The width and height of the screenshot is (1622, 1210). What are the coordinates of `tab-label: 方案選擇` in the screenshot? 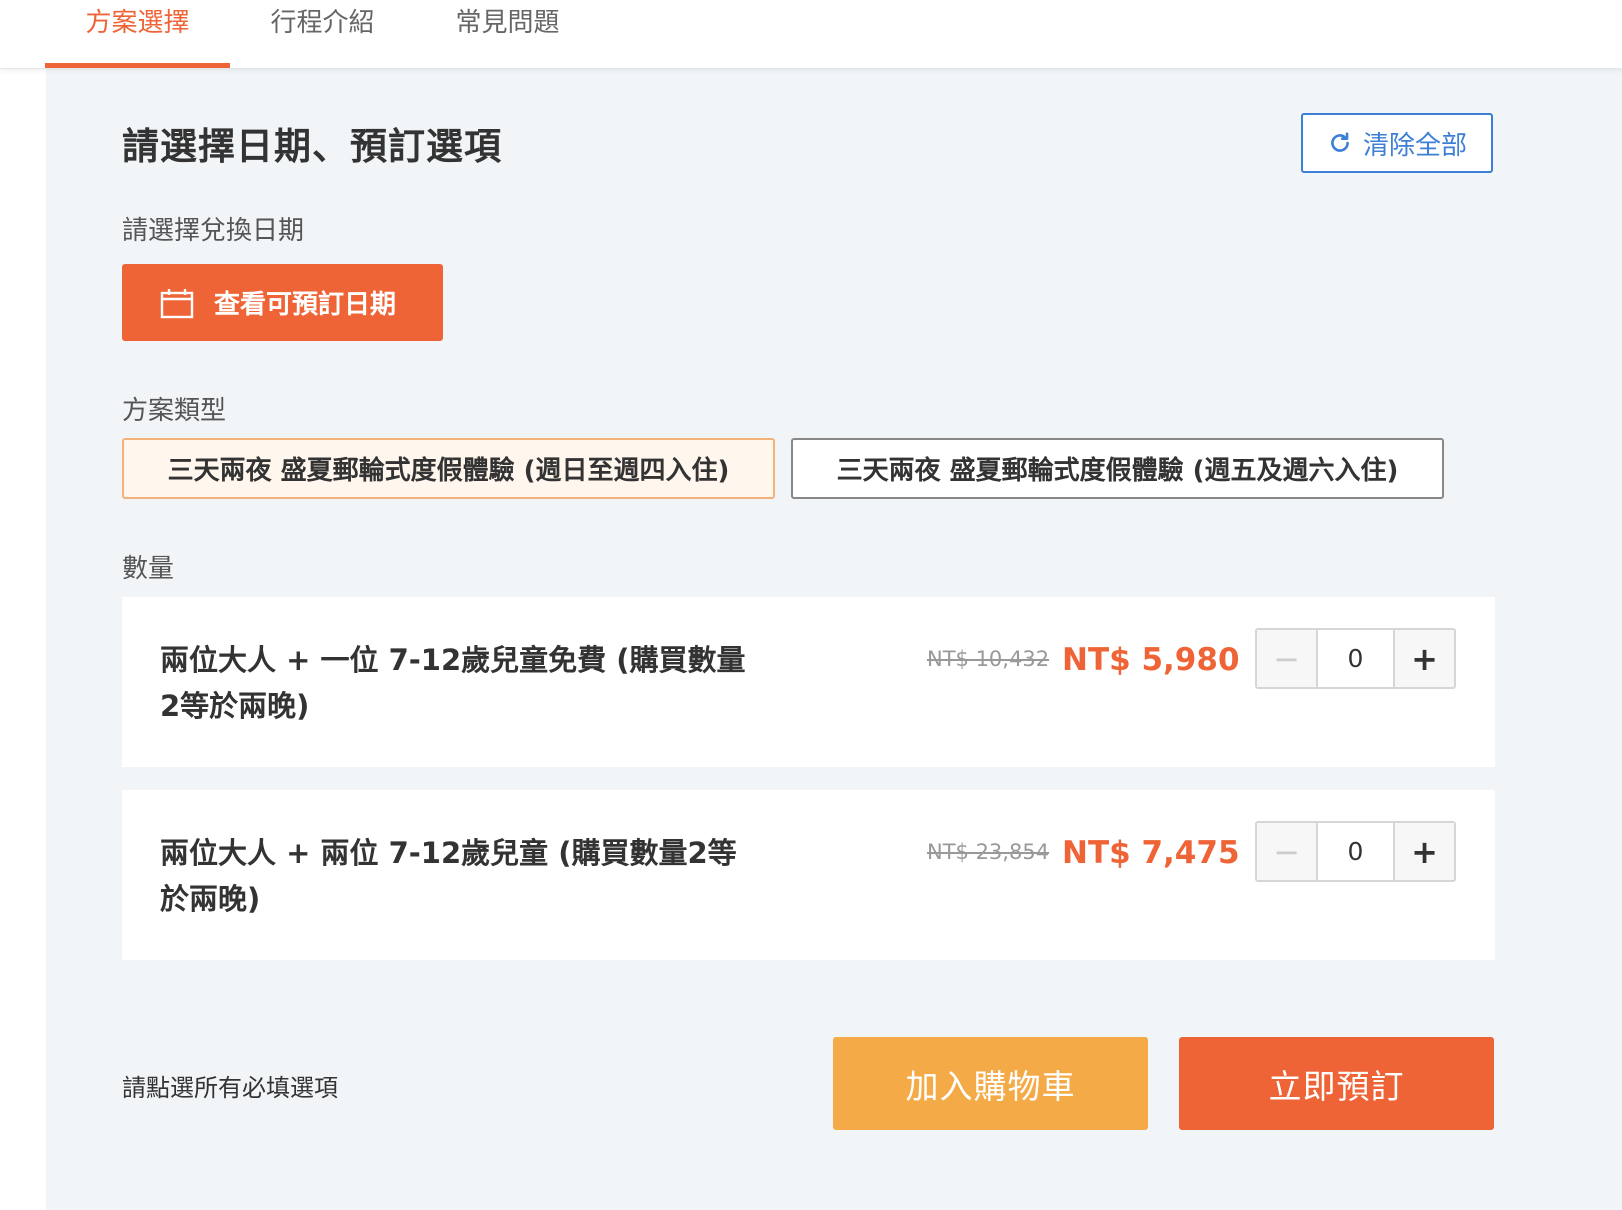 It's located at (137, 23).